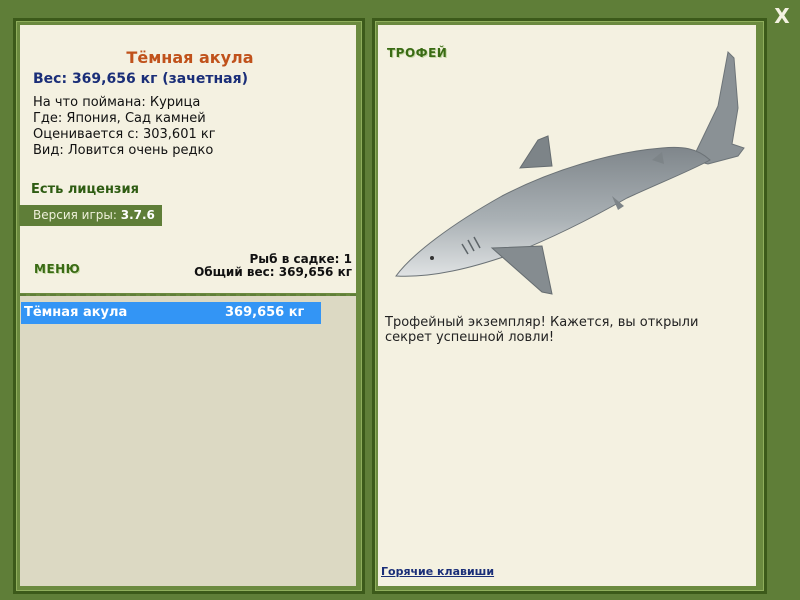  What do you see at coordinates (140, 79) in the screenshot?
I see `fish-weight: Вес: 369,656 кг (зачетная)` at bounding box center [140, 79].